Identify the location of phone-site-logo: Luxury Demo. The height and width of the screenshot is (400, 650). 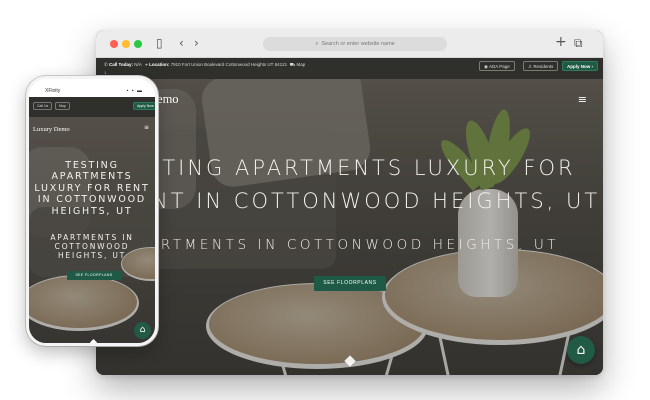
(51, 129).